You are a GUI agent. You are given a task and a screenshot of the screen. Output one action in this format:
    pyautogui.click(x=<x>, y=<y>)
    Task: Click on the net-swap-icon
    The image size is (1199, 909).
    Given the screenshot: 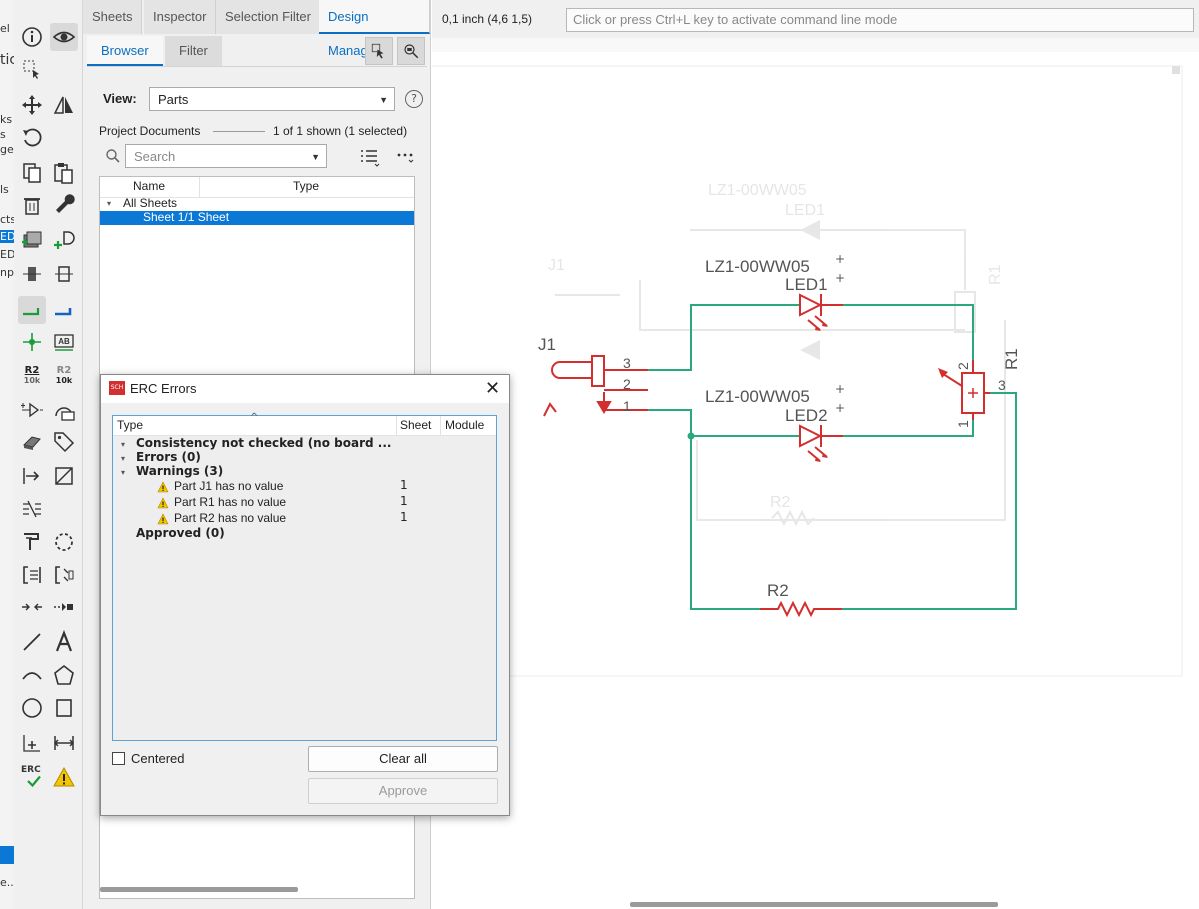 What is the action you would take?
    pyautogui.click(x=32, y=607)
    